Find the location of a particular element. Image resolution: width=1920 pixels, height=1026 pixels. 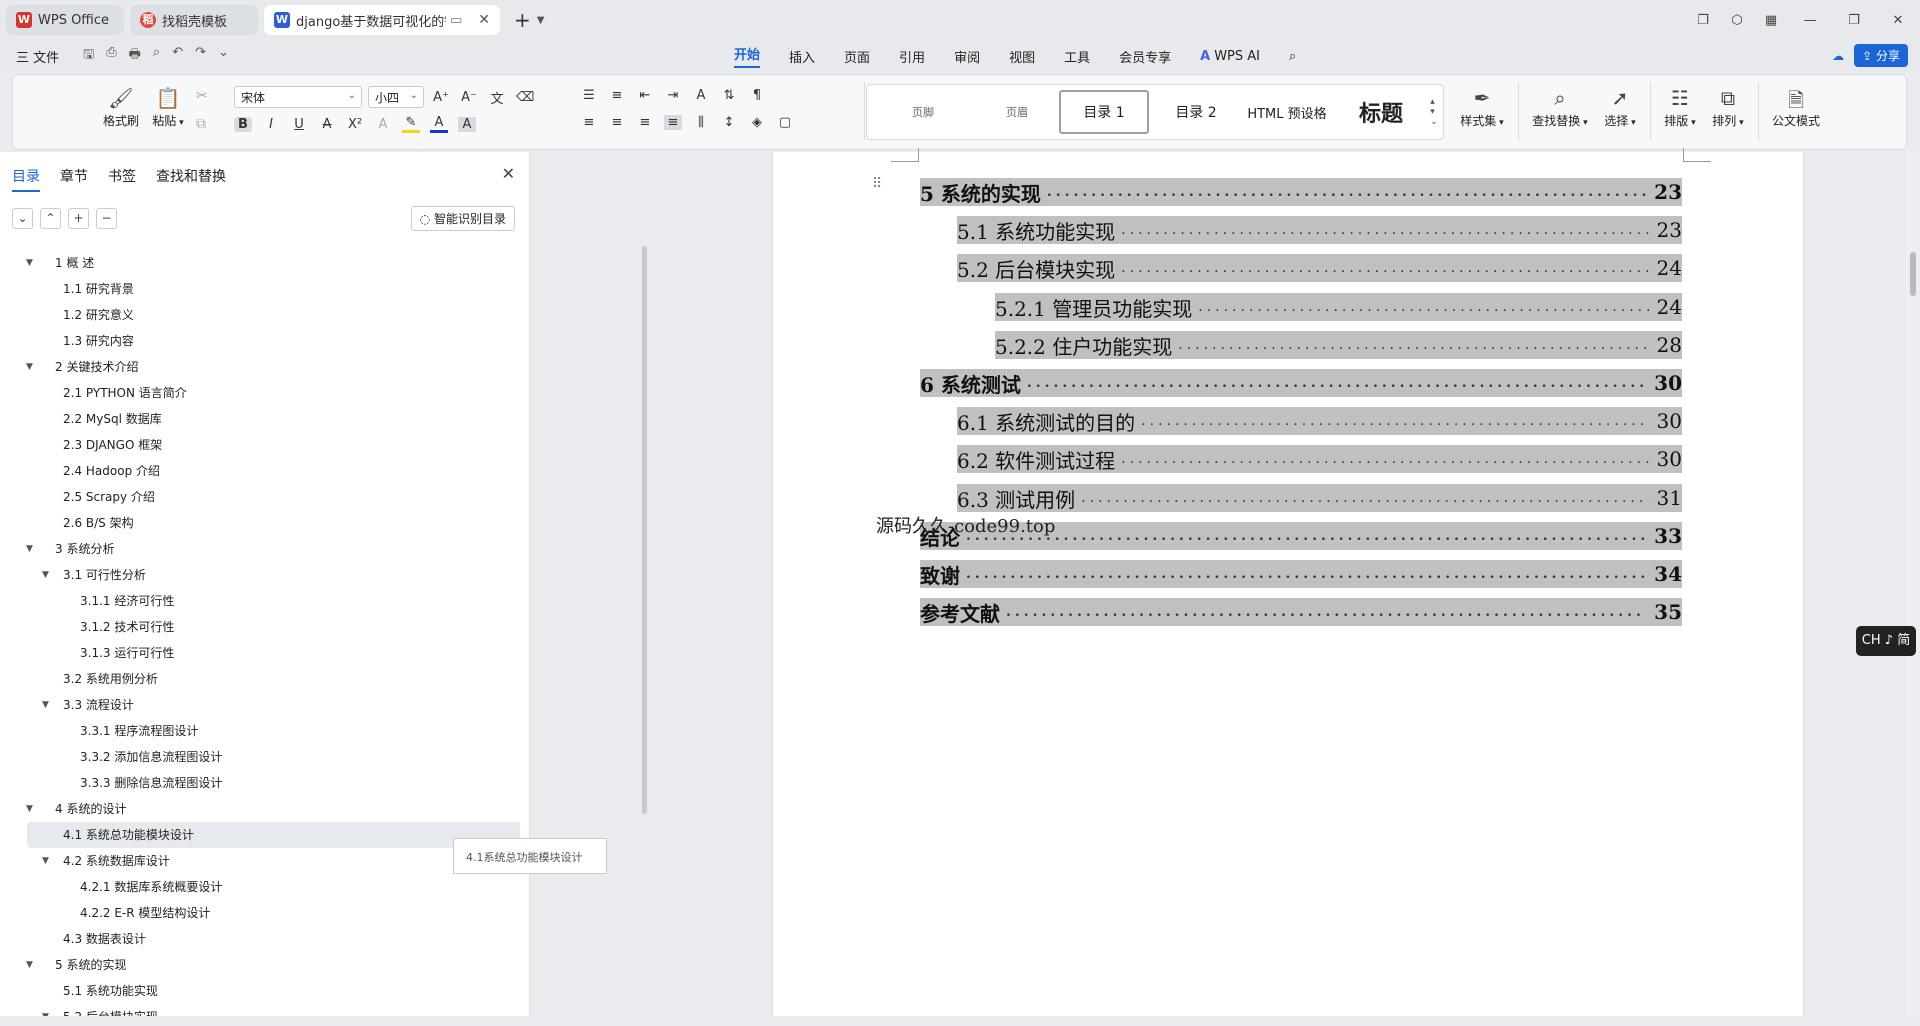

toc-tree-item: 2.3 DJANGO 框架 is located at coordinates (260, 445).